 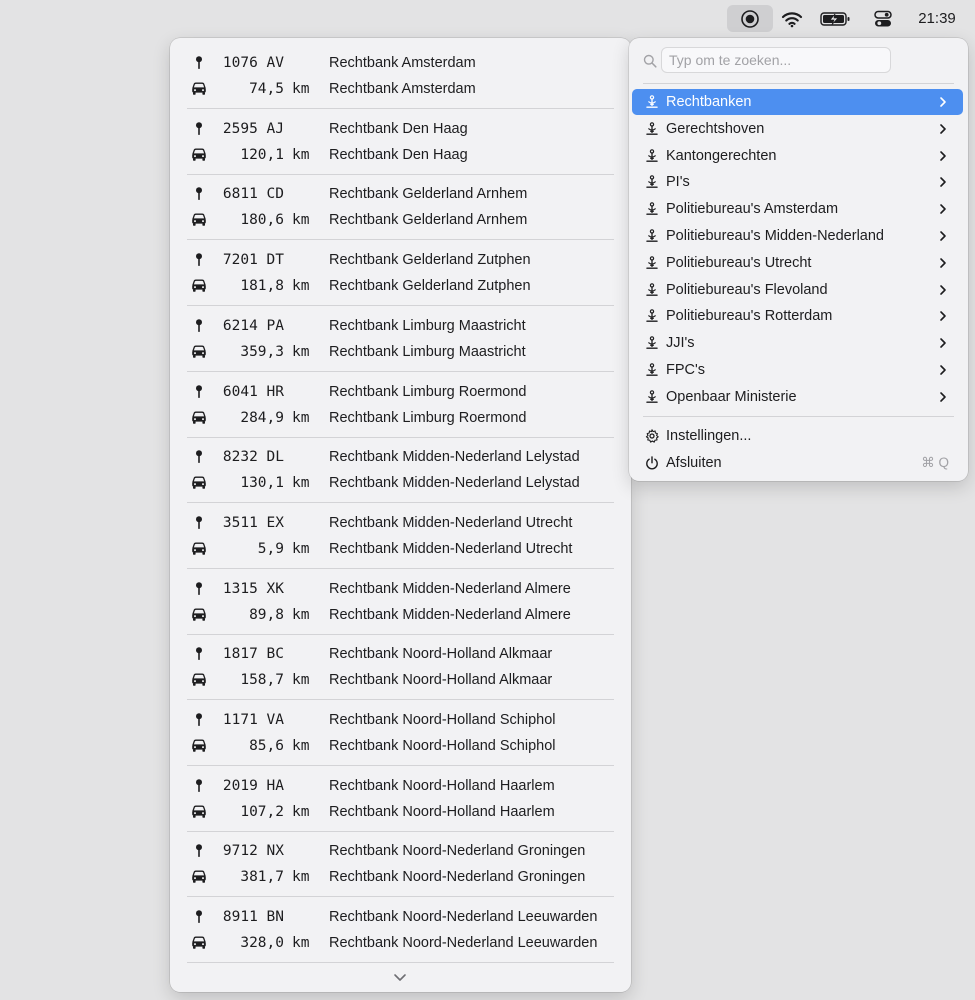 I want to click on menu-item-category: Kantongerechten, so click(x=797, y=156).